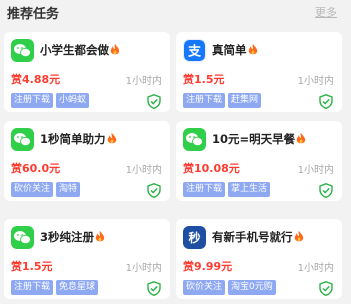 The width and height of the screenshot is (351, 304). I want to click on task-name: 10元=明天早餐, so click(259, 139).